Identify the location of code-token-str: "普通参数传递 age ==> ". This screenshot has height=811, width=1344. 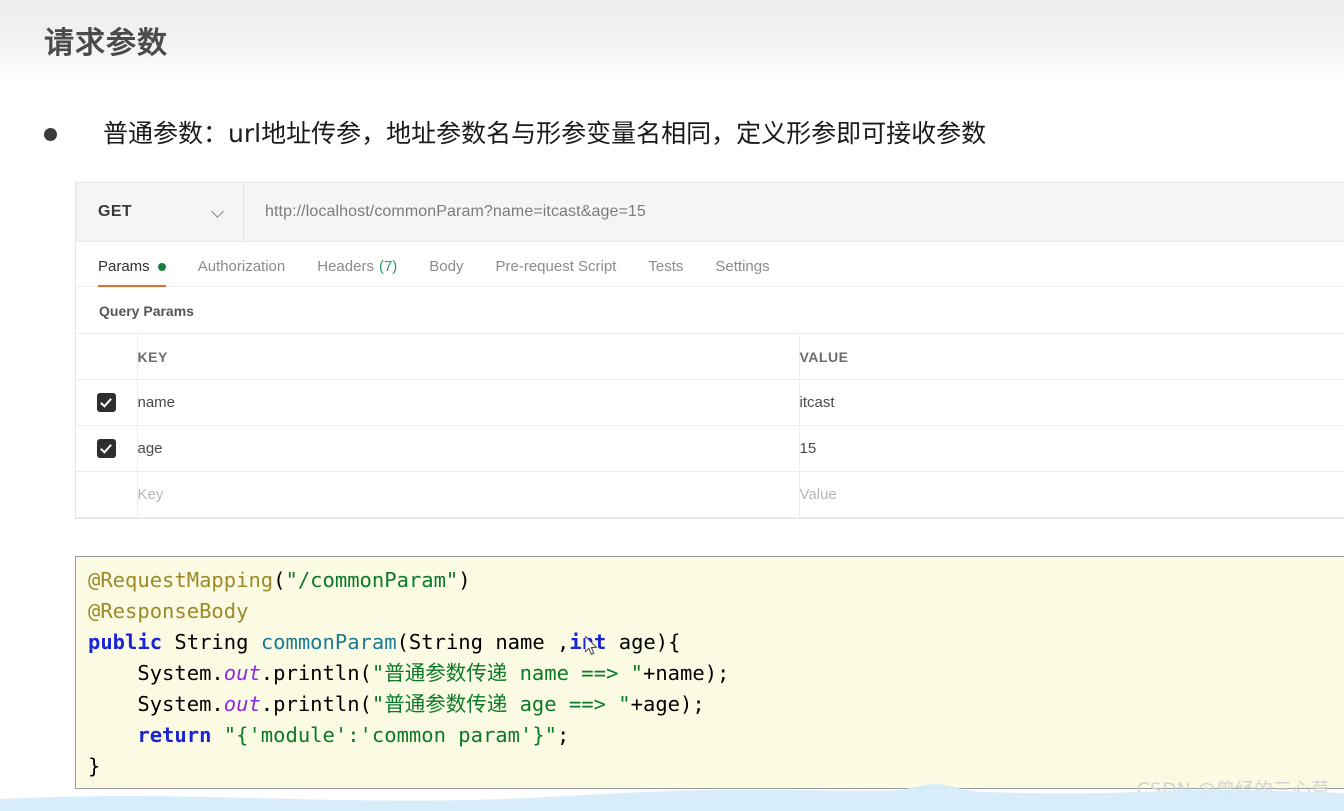
(501, 704).